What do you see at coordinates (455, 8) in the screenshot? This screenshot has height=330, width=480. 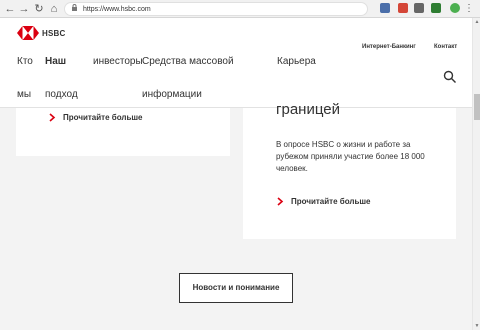 I see `profile-avatar` at bounding box center [455, 8].